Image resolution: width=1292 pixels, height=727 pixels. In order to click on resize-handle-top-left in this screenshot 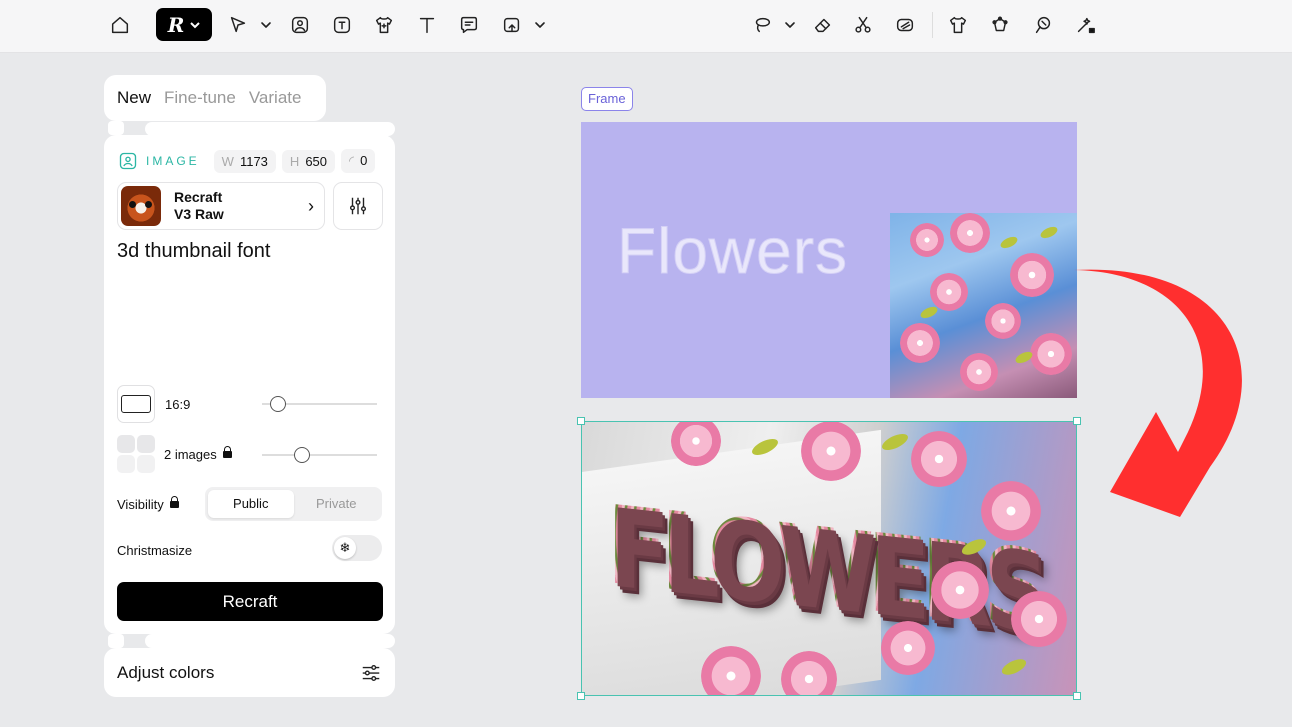, I will do `click(581, 421)`.